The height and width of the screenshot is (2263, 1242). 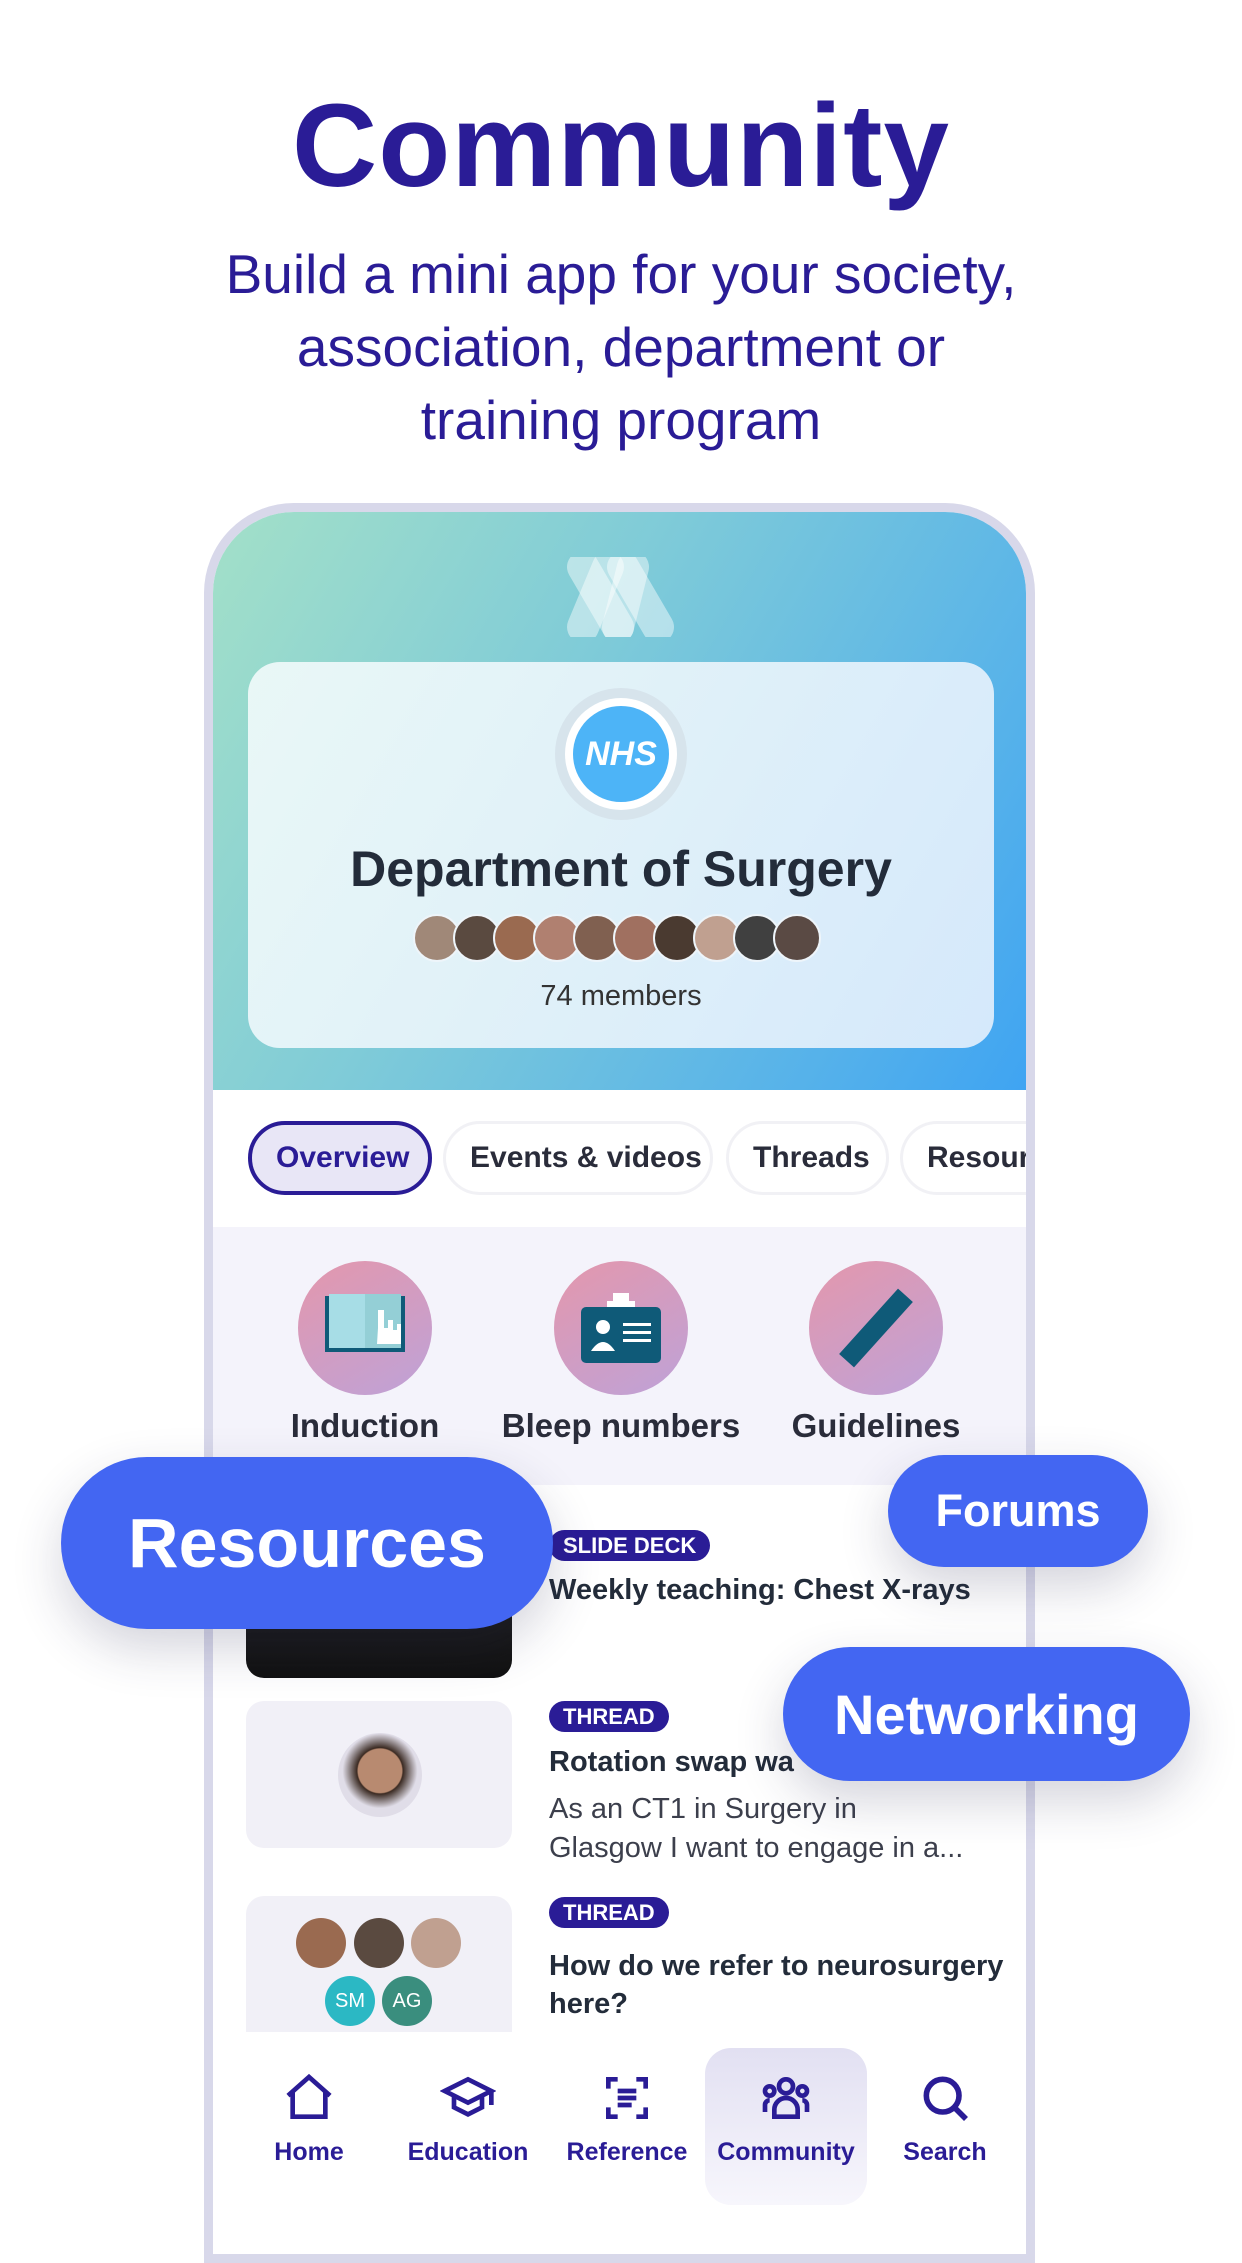 What do you see at coordinates (588, 2004) in the screenshot?
I see `title-line: here?` at bounding box center [588, 2004].